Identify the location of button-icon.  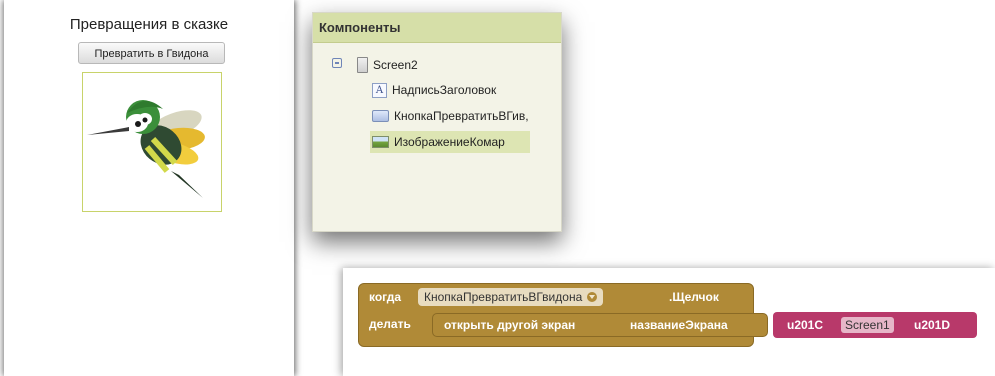
(380, 116).